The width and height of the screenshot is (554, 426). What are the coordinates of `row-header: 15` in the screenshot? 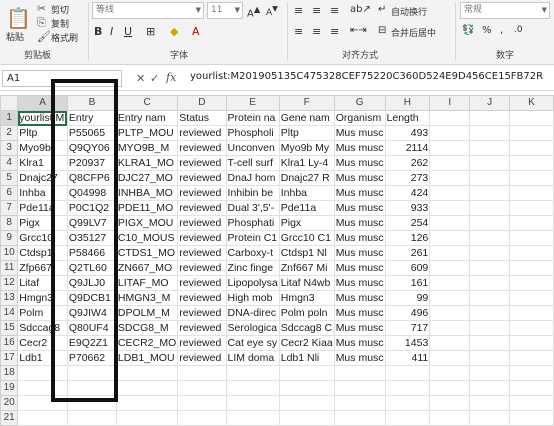 It's located at (9, 328).